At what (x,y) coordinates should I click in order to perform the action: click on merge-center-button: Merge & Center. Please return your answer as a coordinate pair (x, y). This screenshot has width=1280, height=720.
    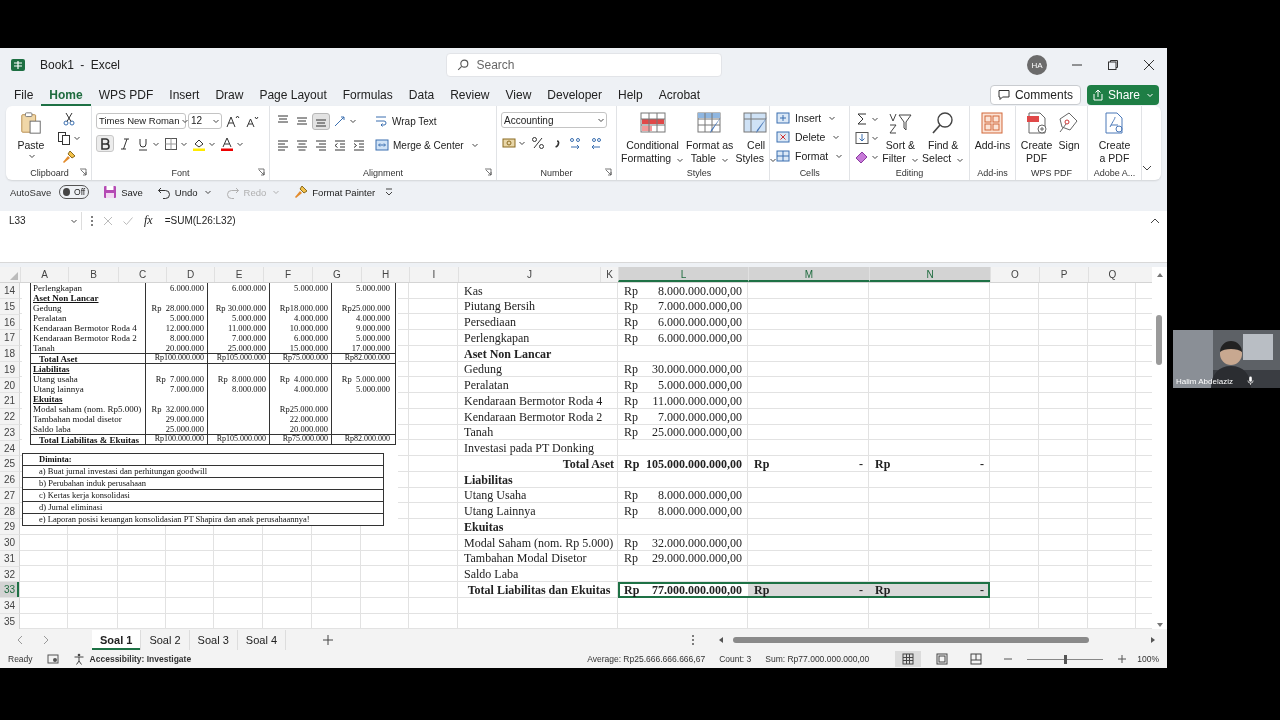
    Looking at the image, I should click on (427, 145).